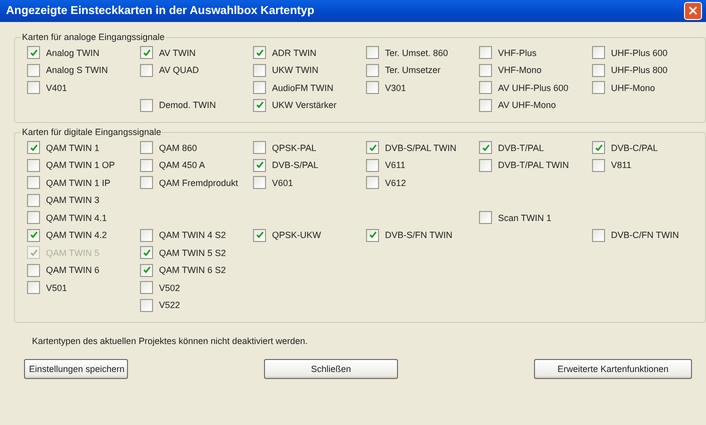 The image size is (706, 425). Describe the element at coordinates (196, 235) in the screenshot. I see `checkbox: QAM TWIN 4 S2` at that location.